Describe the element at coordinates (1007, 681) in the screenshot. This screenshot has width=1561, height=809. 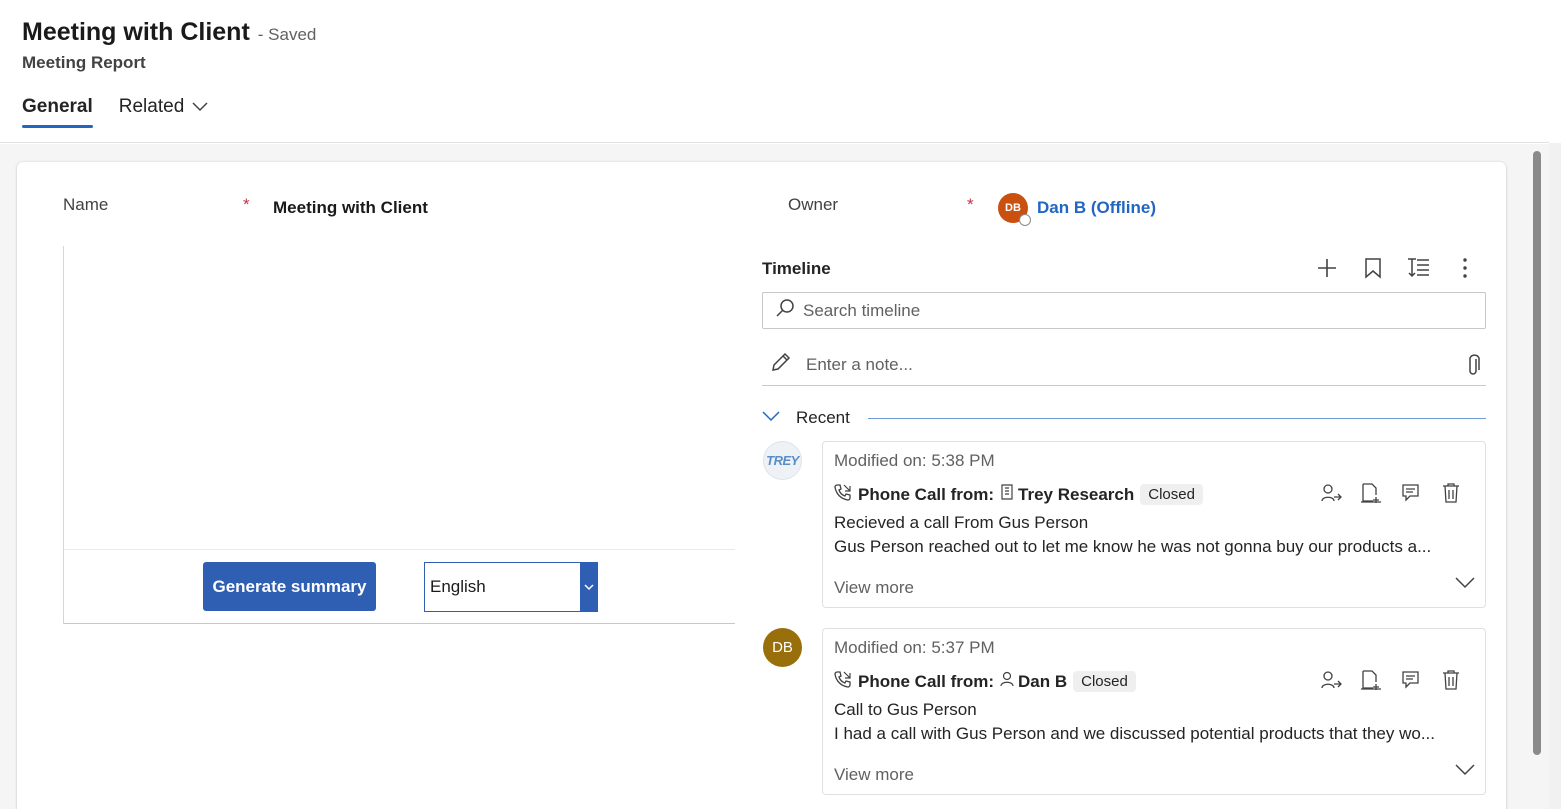
I see `contact-icon` at that location.